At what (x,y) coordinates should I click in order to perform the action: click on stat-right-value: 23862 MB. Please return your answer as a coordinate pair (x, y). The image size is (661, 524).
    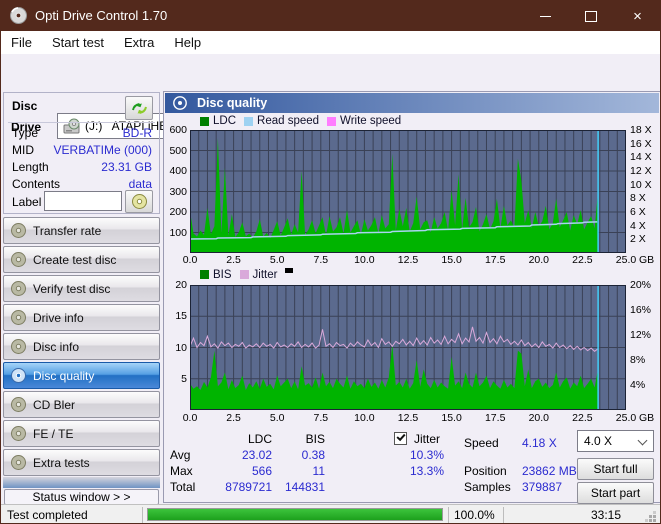
    Looking at the image, I should click on (549, 471).